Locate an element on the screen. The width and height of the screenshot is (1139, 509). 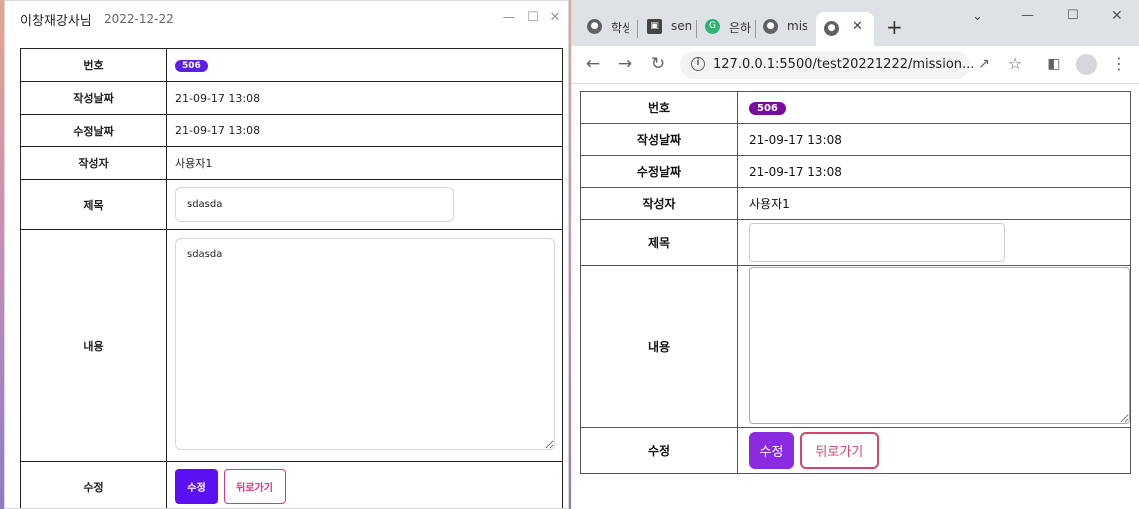
tab-label: mis is located at coordinates (797, 26).